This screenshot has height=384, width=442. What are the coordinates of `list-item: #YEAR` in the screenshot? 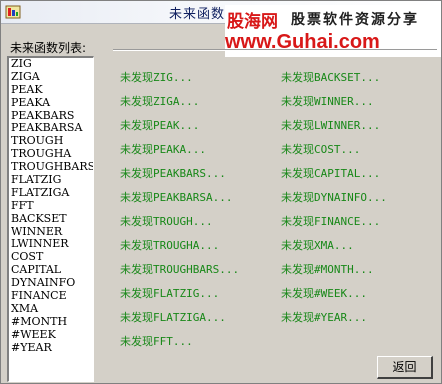 It's located at (51, 348).